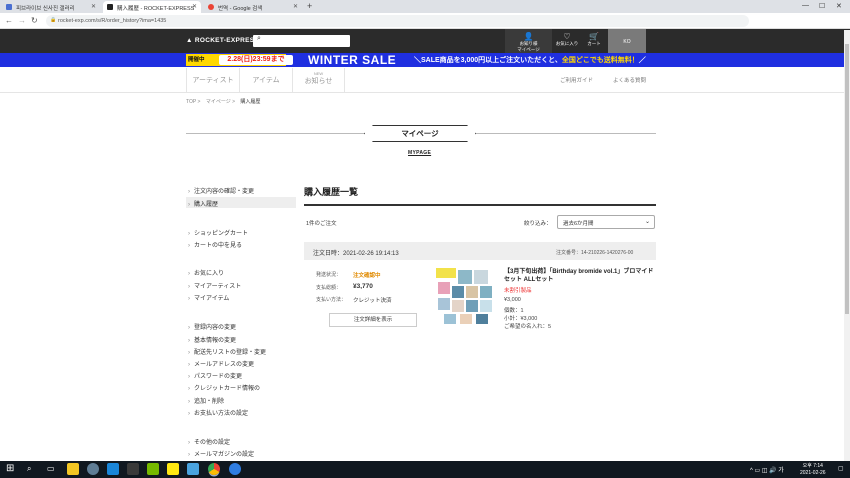  I want to click on main-title: 購入履歴一覧, so click(331, 192).